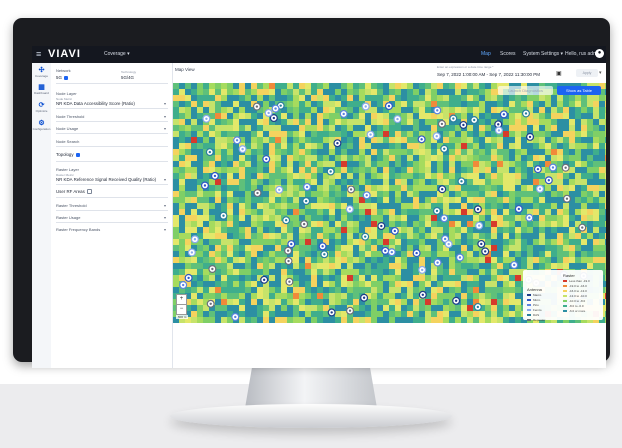 The height and width of the screenshot is (448, 622). What do you see at coordinates (67, 128) in the screenshot?
I see `node-usage: Node Usage` at bounding box center [67, 128].